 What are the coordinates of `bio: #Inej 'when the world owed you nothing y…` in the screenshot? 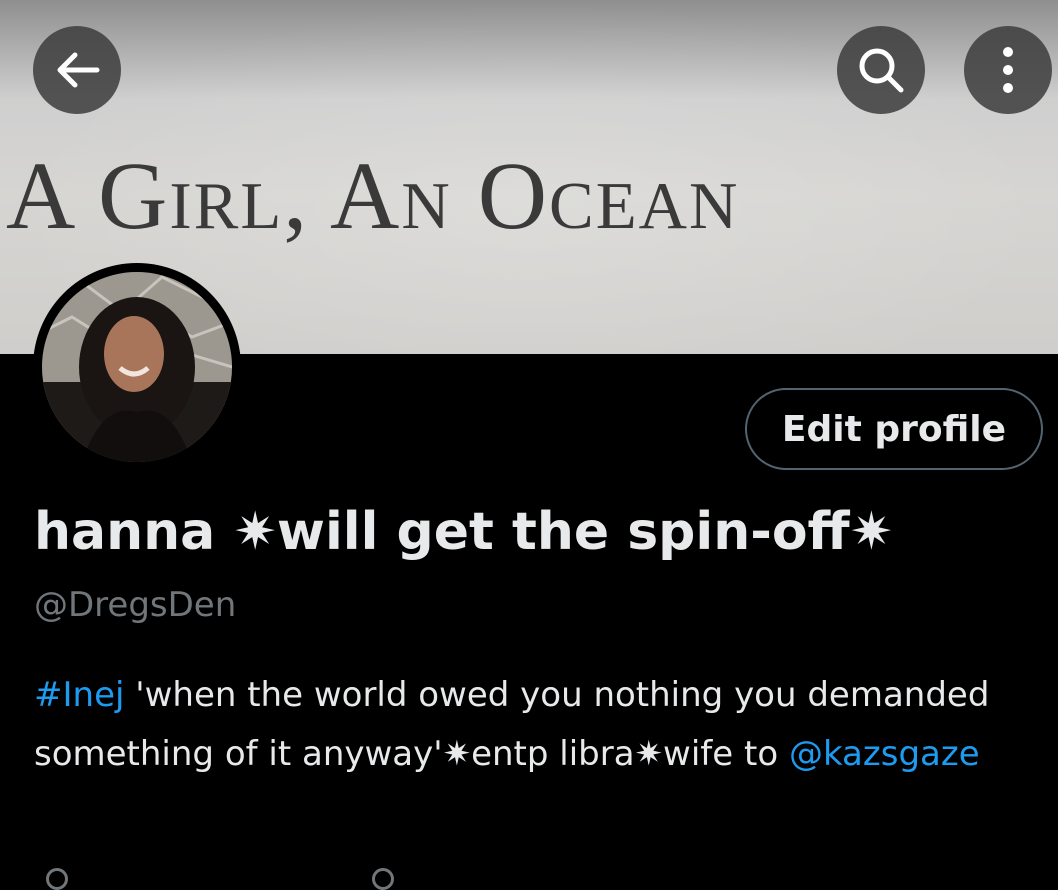 It's located at (534, 725).